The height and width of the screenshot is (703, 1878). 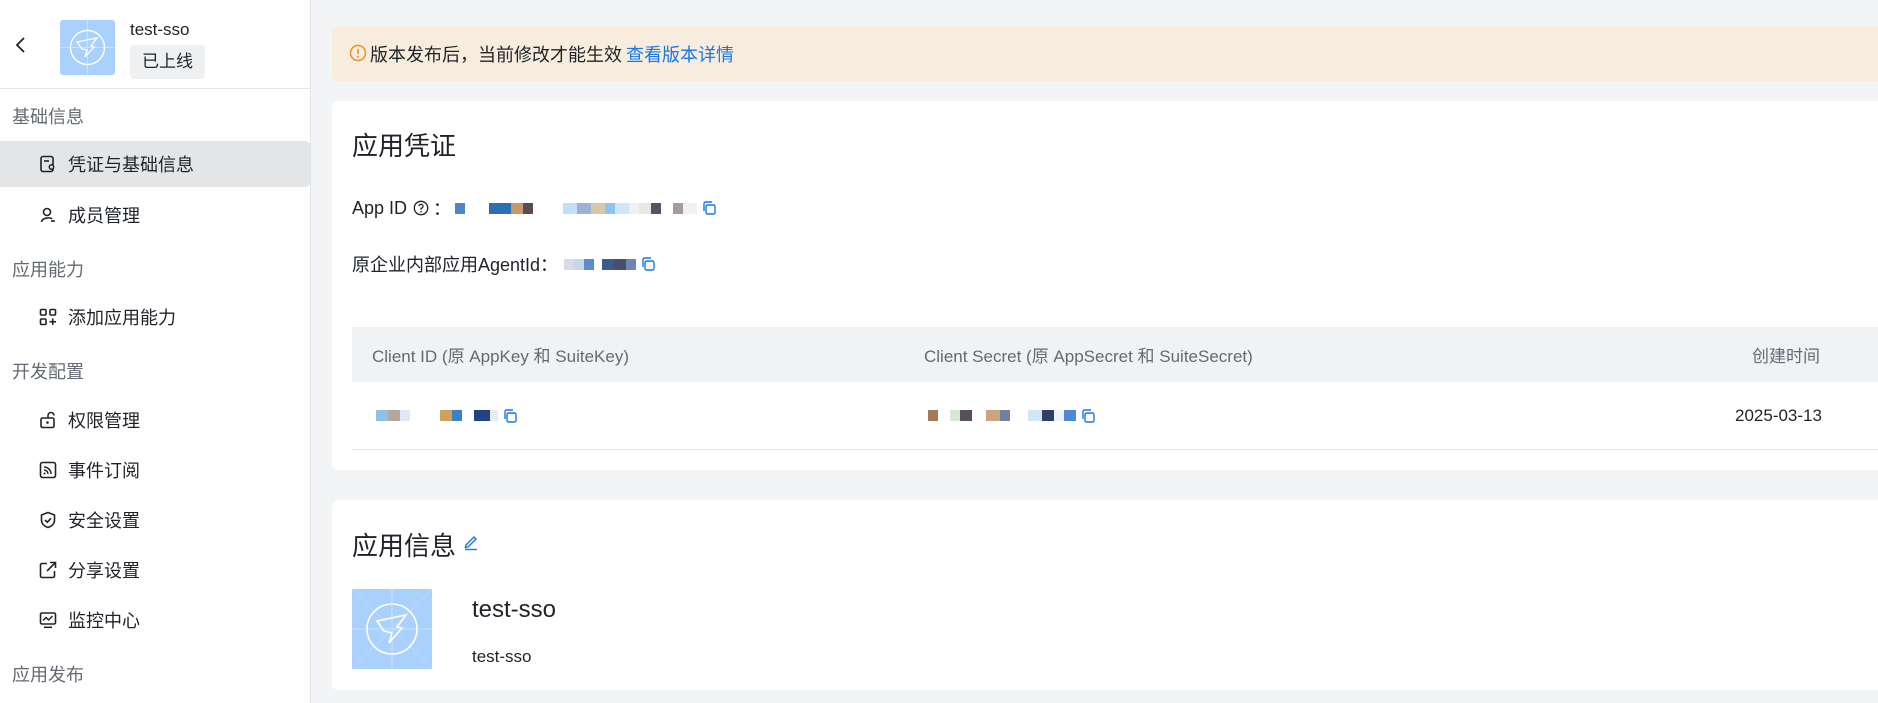 I want to click on section-title-capabilities: 应用能力, so click(x=48, y=270).